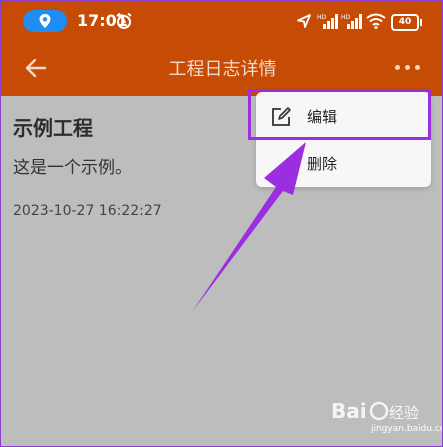 This screenshot has height=447, width=443. Describe the element at coordinates (249, 227) in the screenshot. I see `annotation-arrow` at that location.